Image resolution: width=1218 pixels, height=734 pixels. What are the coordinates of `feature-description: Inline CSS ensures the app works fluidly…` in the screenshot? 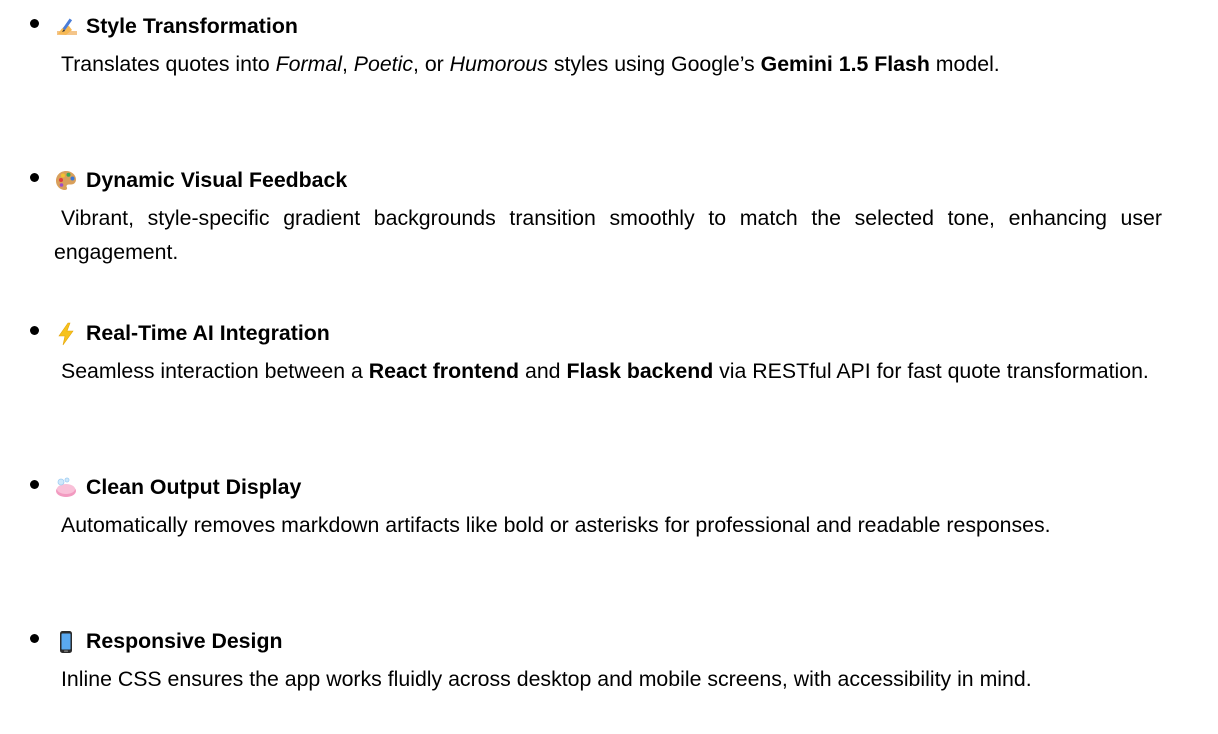 It's located at (546, 679).